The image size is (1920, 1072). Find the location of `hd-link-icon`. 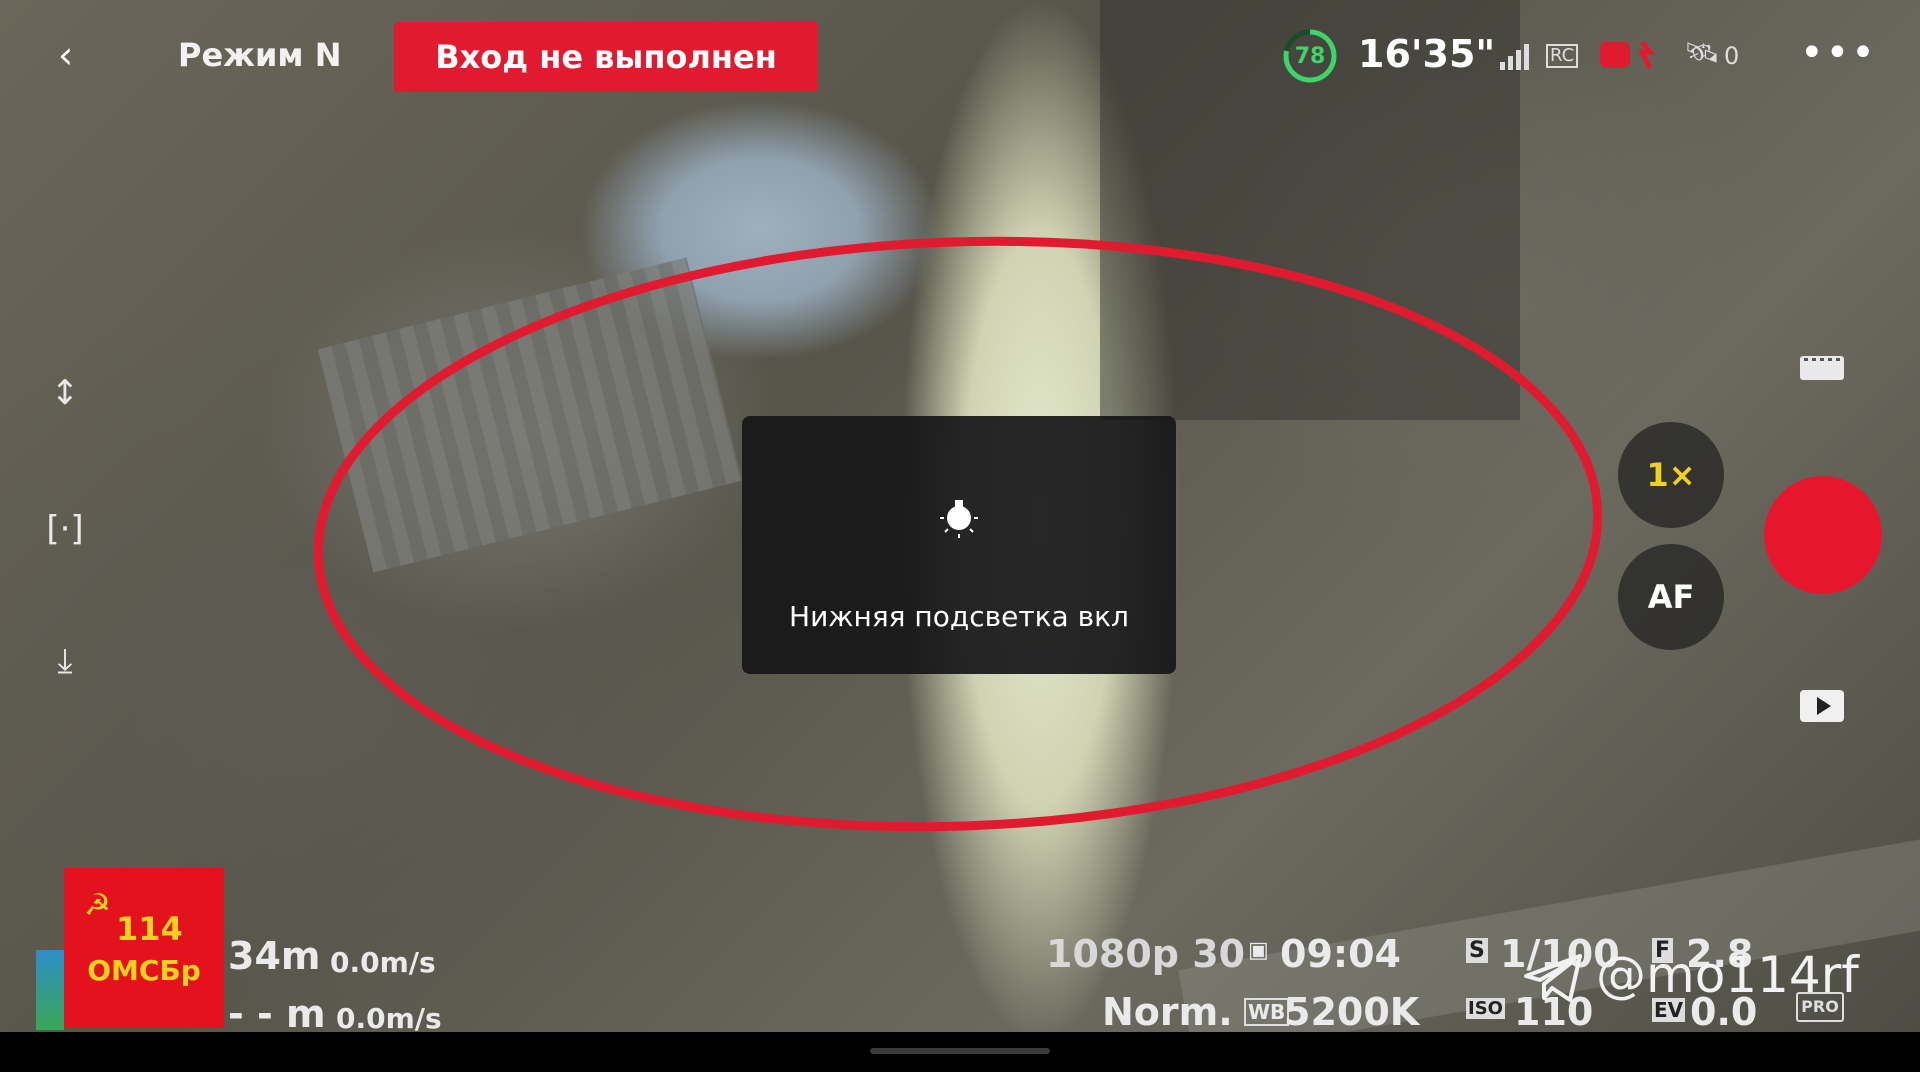

hd-link-icon is located at coordinates (1628, 55).